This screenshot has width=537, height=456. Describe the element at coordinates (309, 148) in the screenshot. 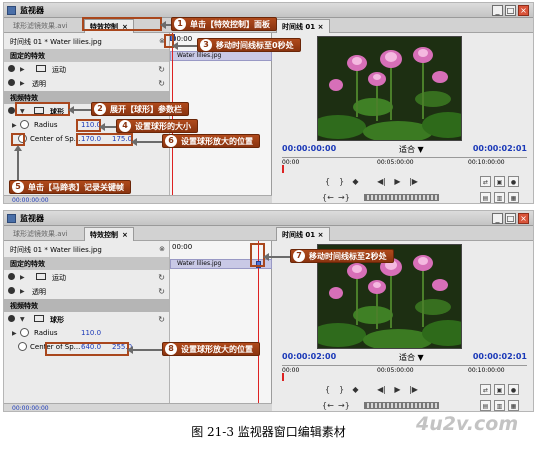

I see `current-time: 00:00:00:00` at that location.